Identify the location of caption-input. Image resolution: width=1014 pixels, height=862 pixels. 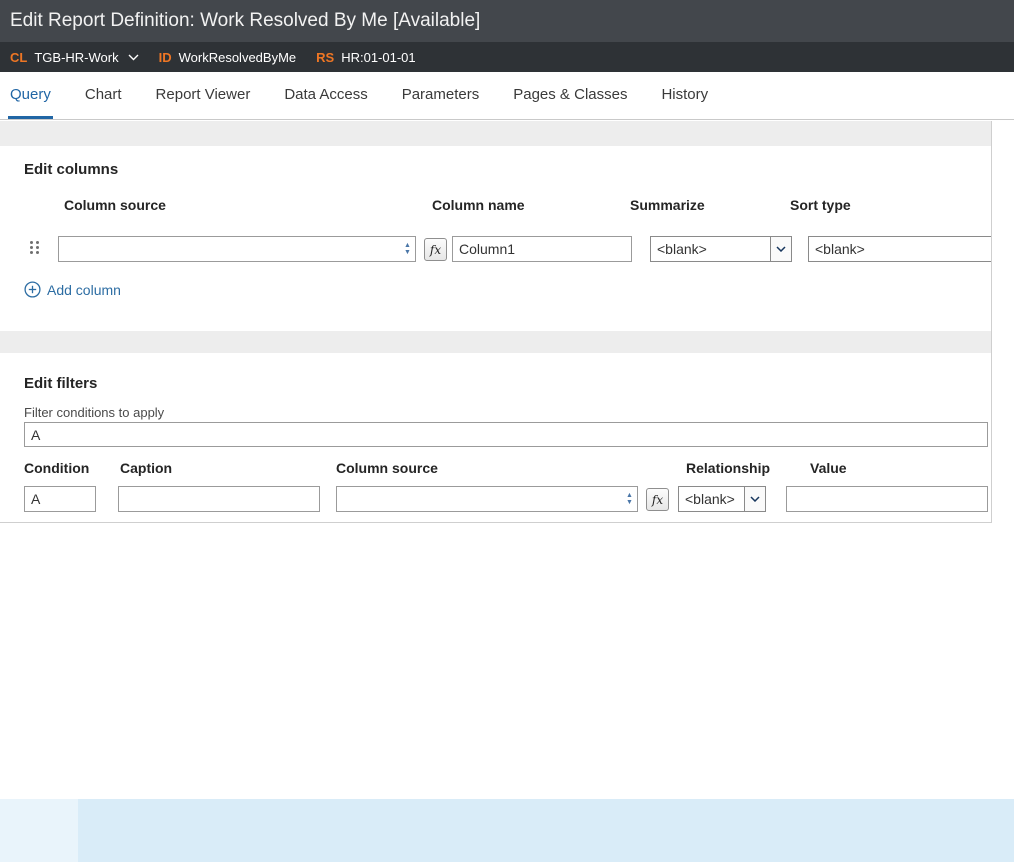
(219, 499).